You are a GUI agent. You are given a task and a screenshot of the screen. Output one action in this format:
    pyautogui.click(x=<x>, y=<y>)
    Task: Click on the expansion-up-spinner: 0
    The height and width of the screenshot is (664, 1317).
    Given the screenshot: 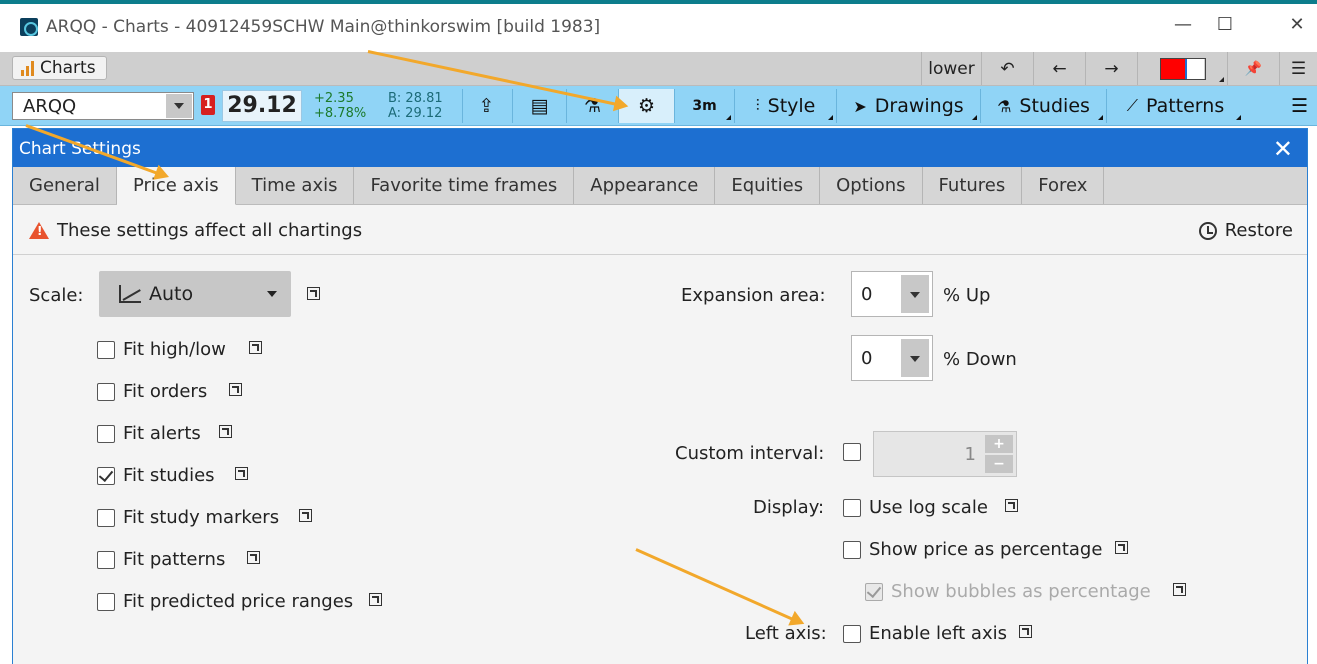 What is the action you would take?
    pyautogui.click(x=892, y=294)
    